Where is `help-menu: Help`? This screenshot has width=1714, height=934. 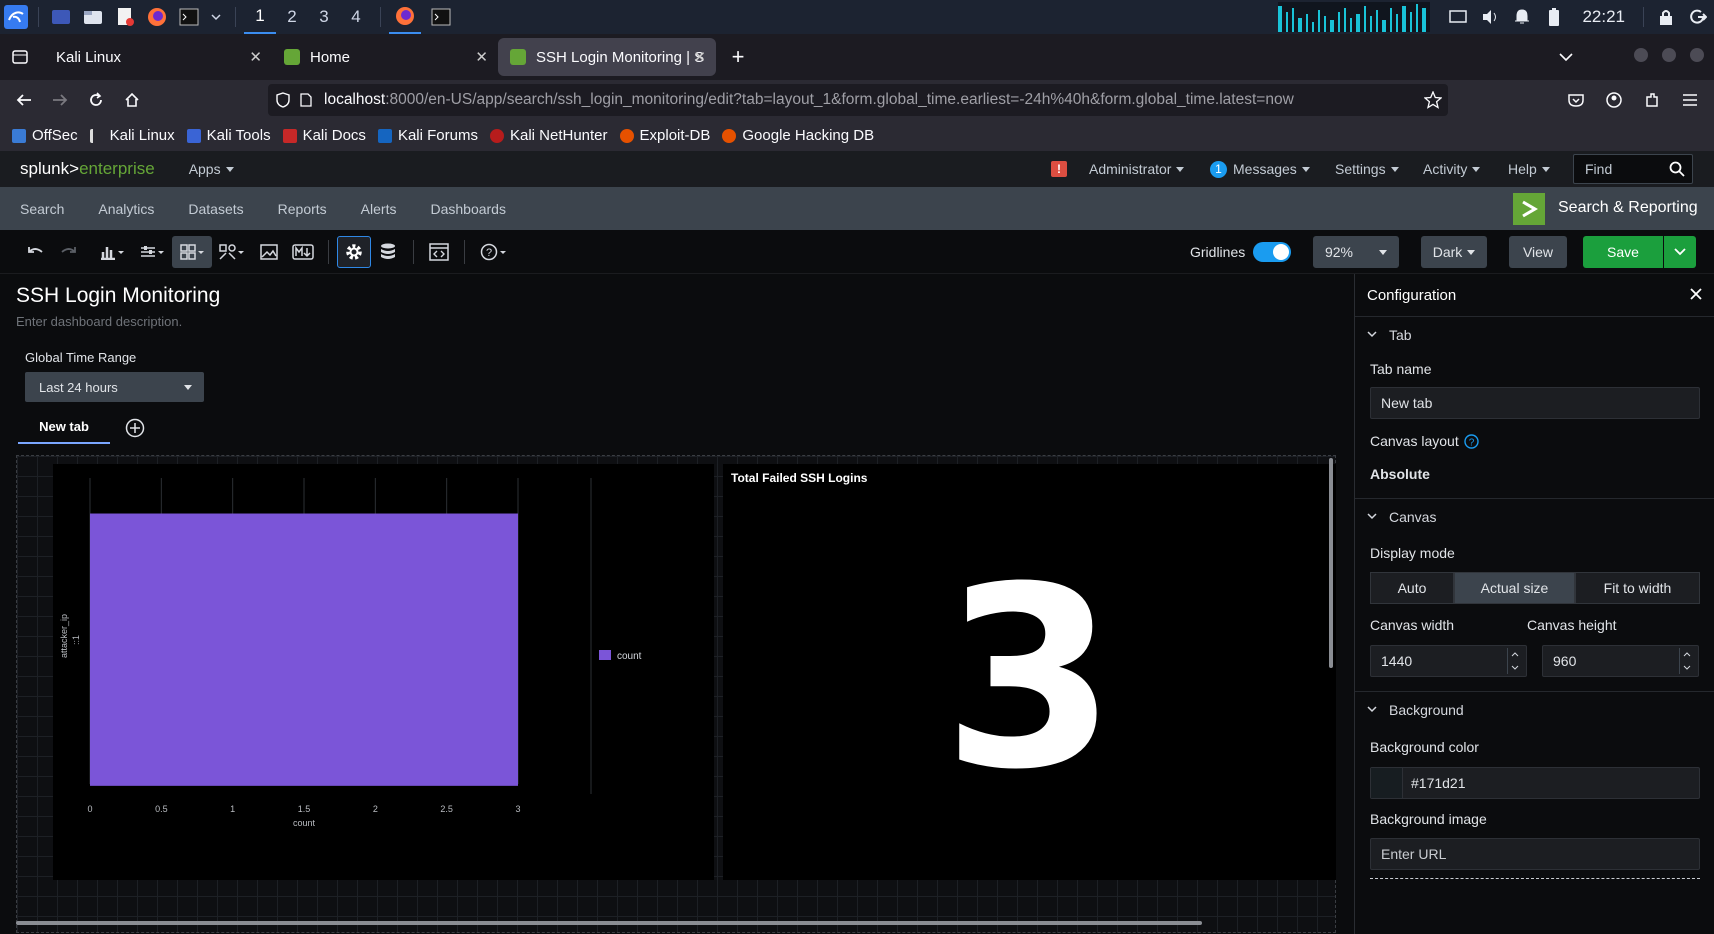
help-menu: Help is located at coordinates (1529, 169).